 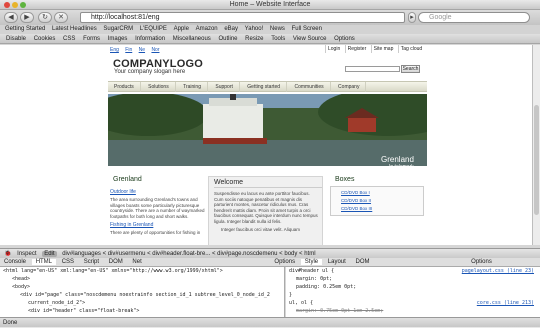 I want to click on tag-cloud-link: Tag cloud, so click(x=410, y=49).